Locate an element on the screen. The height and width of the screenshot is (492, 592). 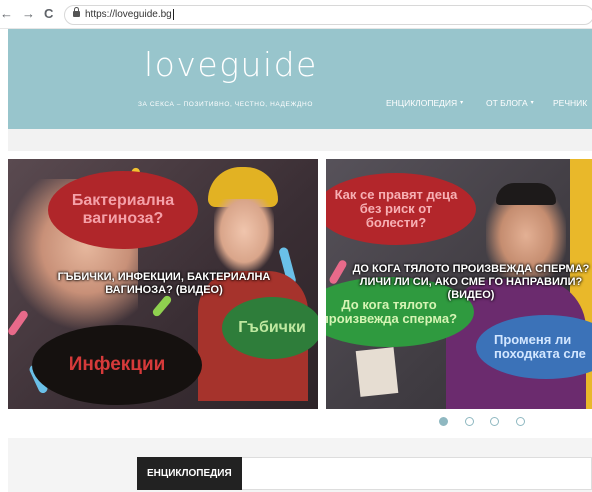
browser-toolbar: ← → C https://loveguide.bg is located at coordinates (296, 14).